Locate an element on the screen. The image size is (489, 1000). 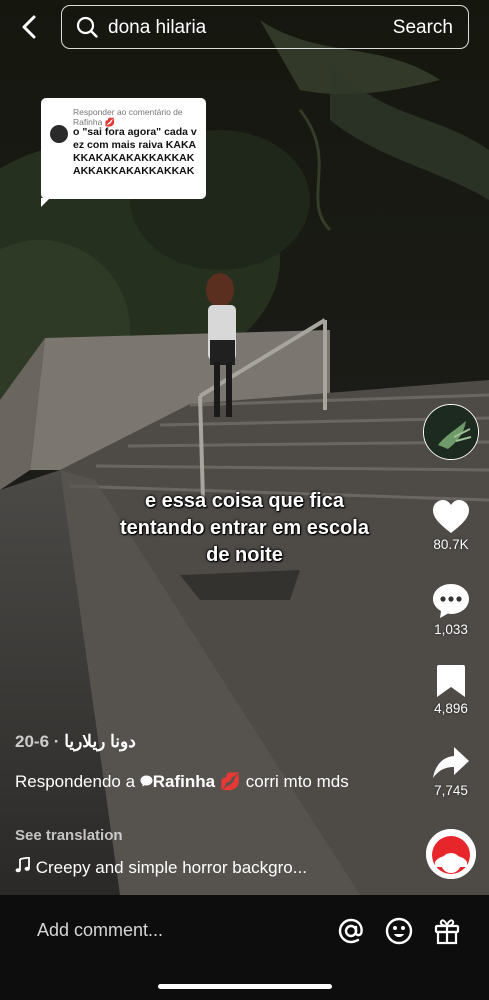
see-translation-link: See translation is located at coordinates (69, 835).